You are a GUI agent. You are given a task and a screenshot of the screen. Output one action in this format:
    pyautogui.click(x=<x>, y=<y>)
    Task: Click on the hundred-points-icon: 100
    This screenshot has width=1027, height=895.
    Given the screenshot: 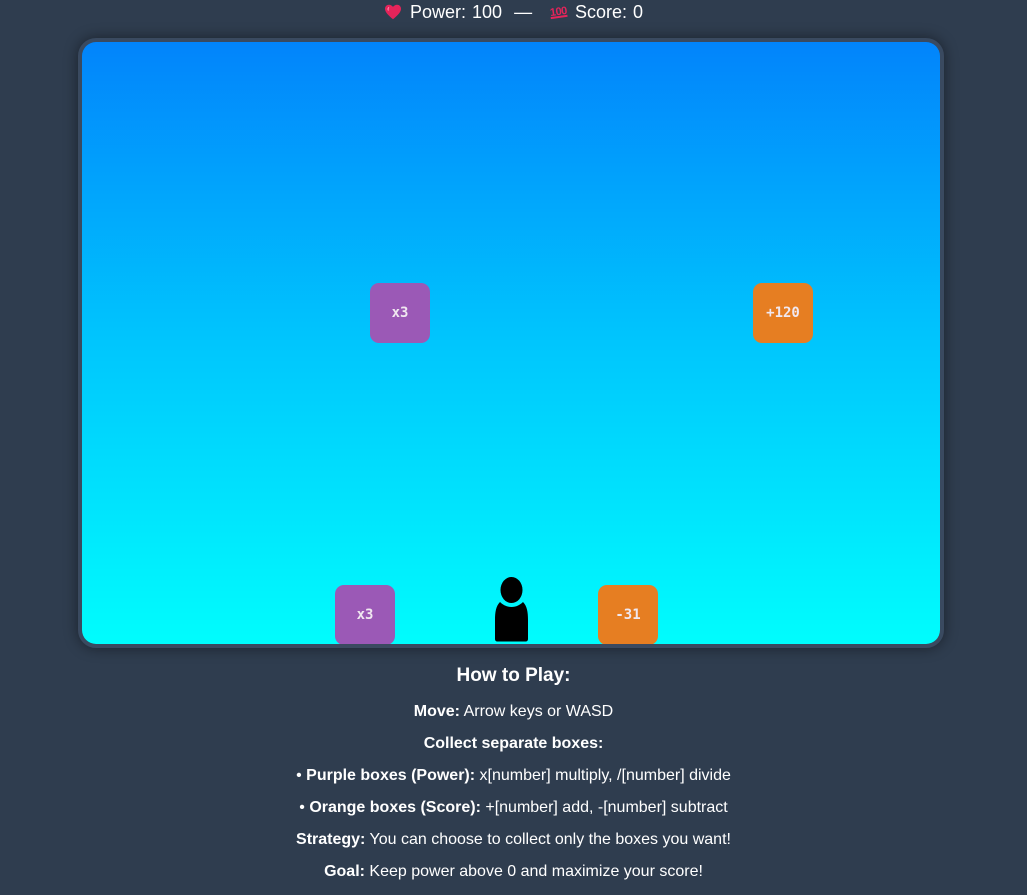 What is the action you would take?
    pyautogui.click(x=558, y=12)
    